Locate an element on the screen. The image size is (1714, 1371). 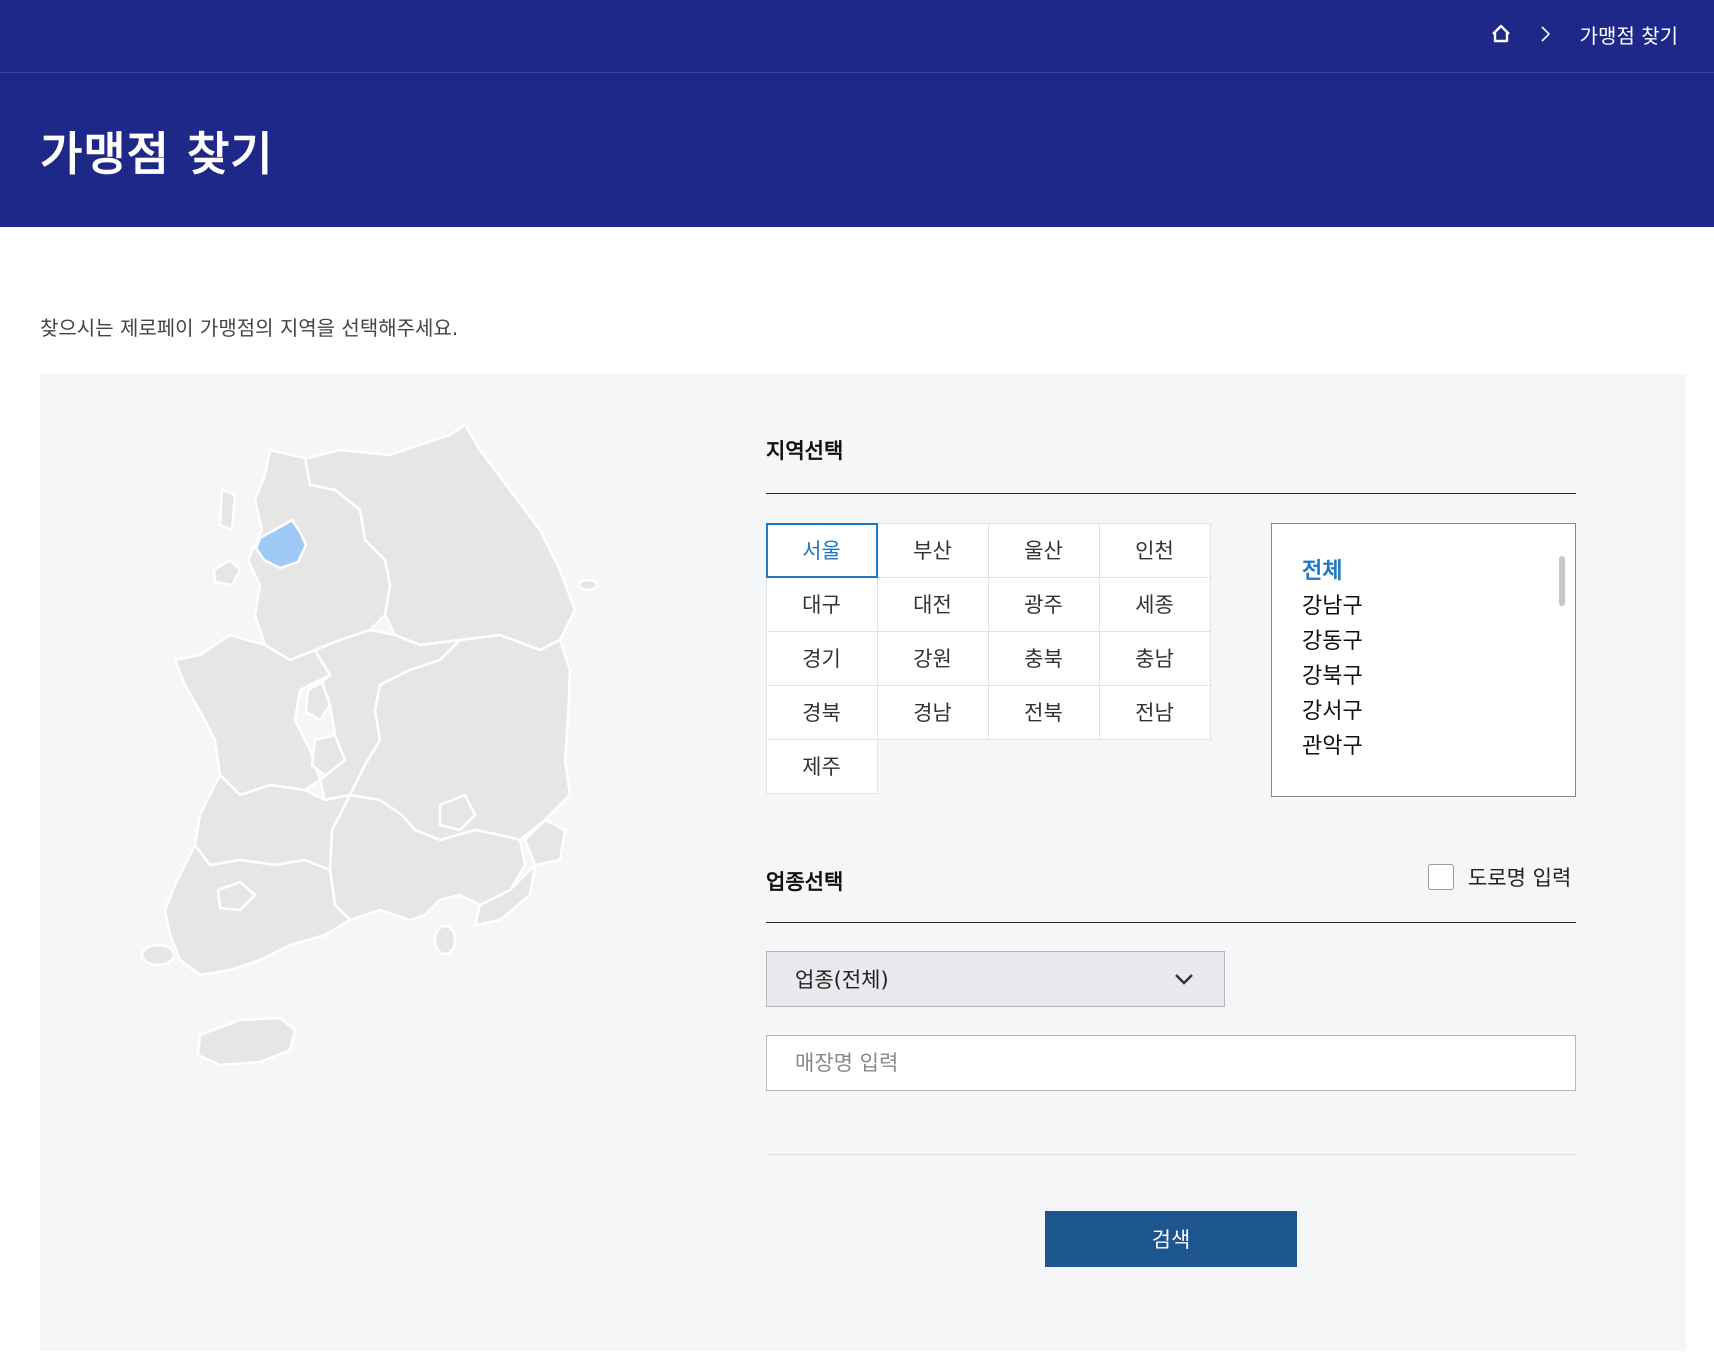
district-item: 전체 is located at coordinates (1332, 571).